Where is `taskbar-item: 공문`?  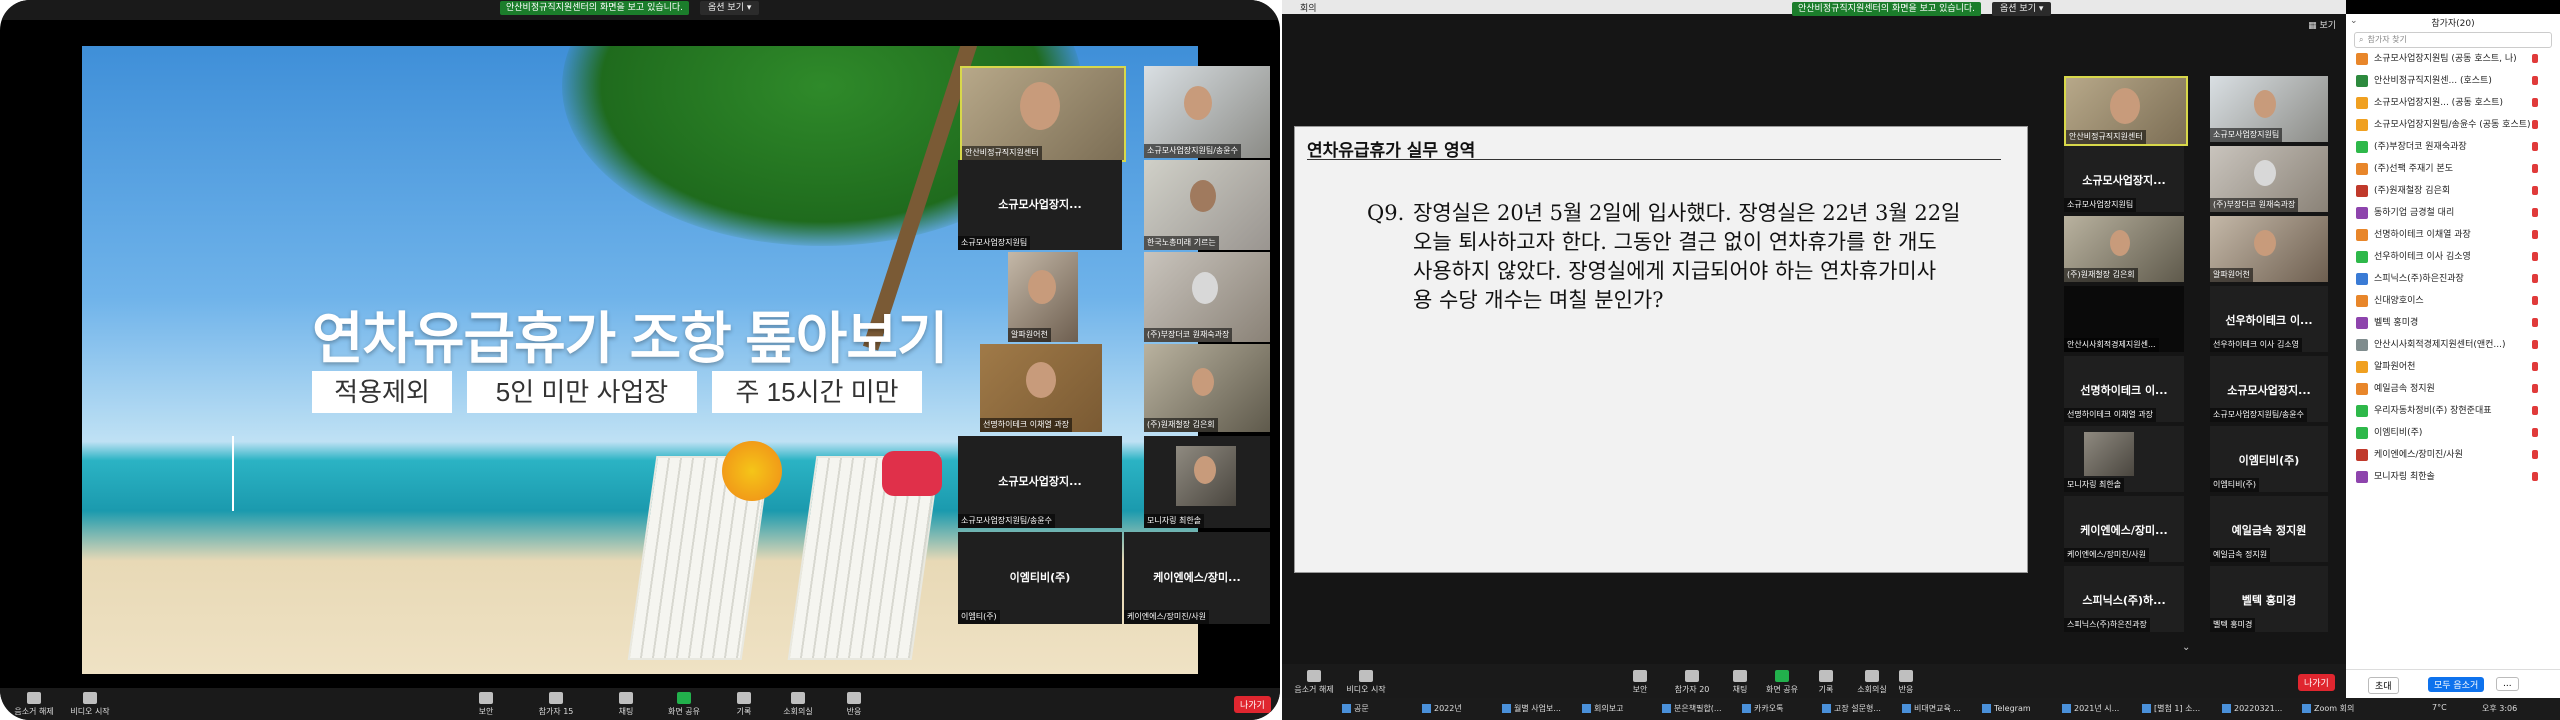
taskbar-item: 공문 is located at coordinates (1355, 709).